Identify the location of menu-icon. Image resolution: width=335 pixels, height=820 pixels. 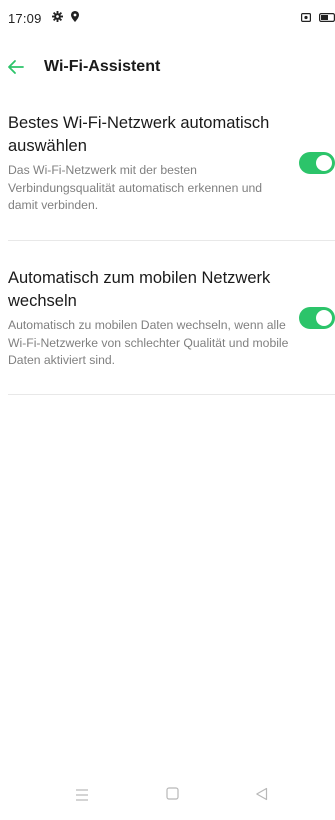
(82, 795).